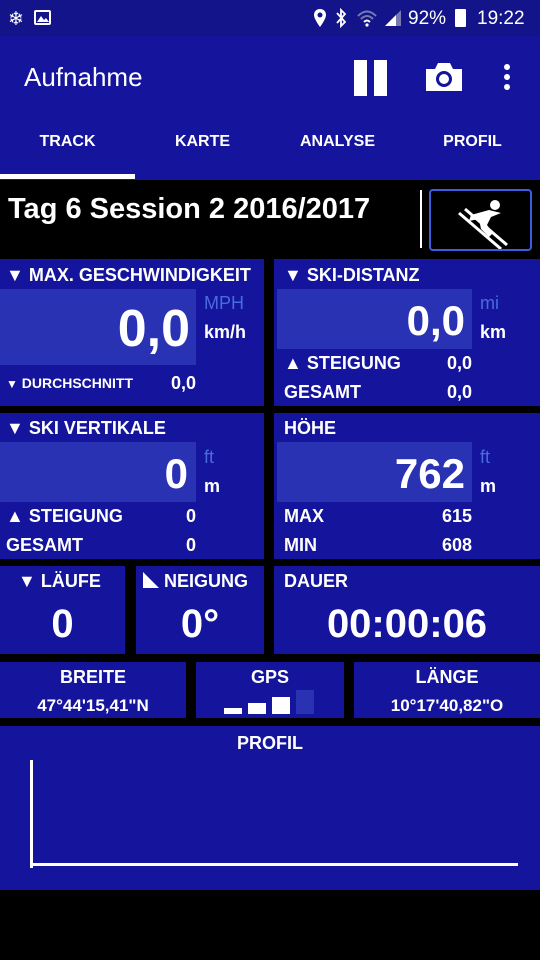 The height and width of the screenshot is (960, 540). Describe the element at coordinates (393, 20) in the screenshot. I see `cell-signal-icon` at that location.